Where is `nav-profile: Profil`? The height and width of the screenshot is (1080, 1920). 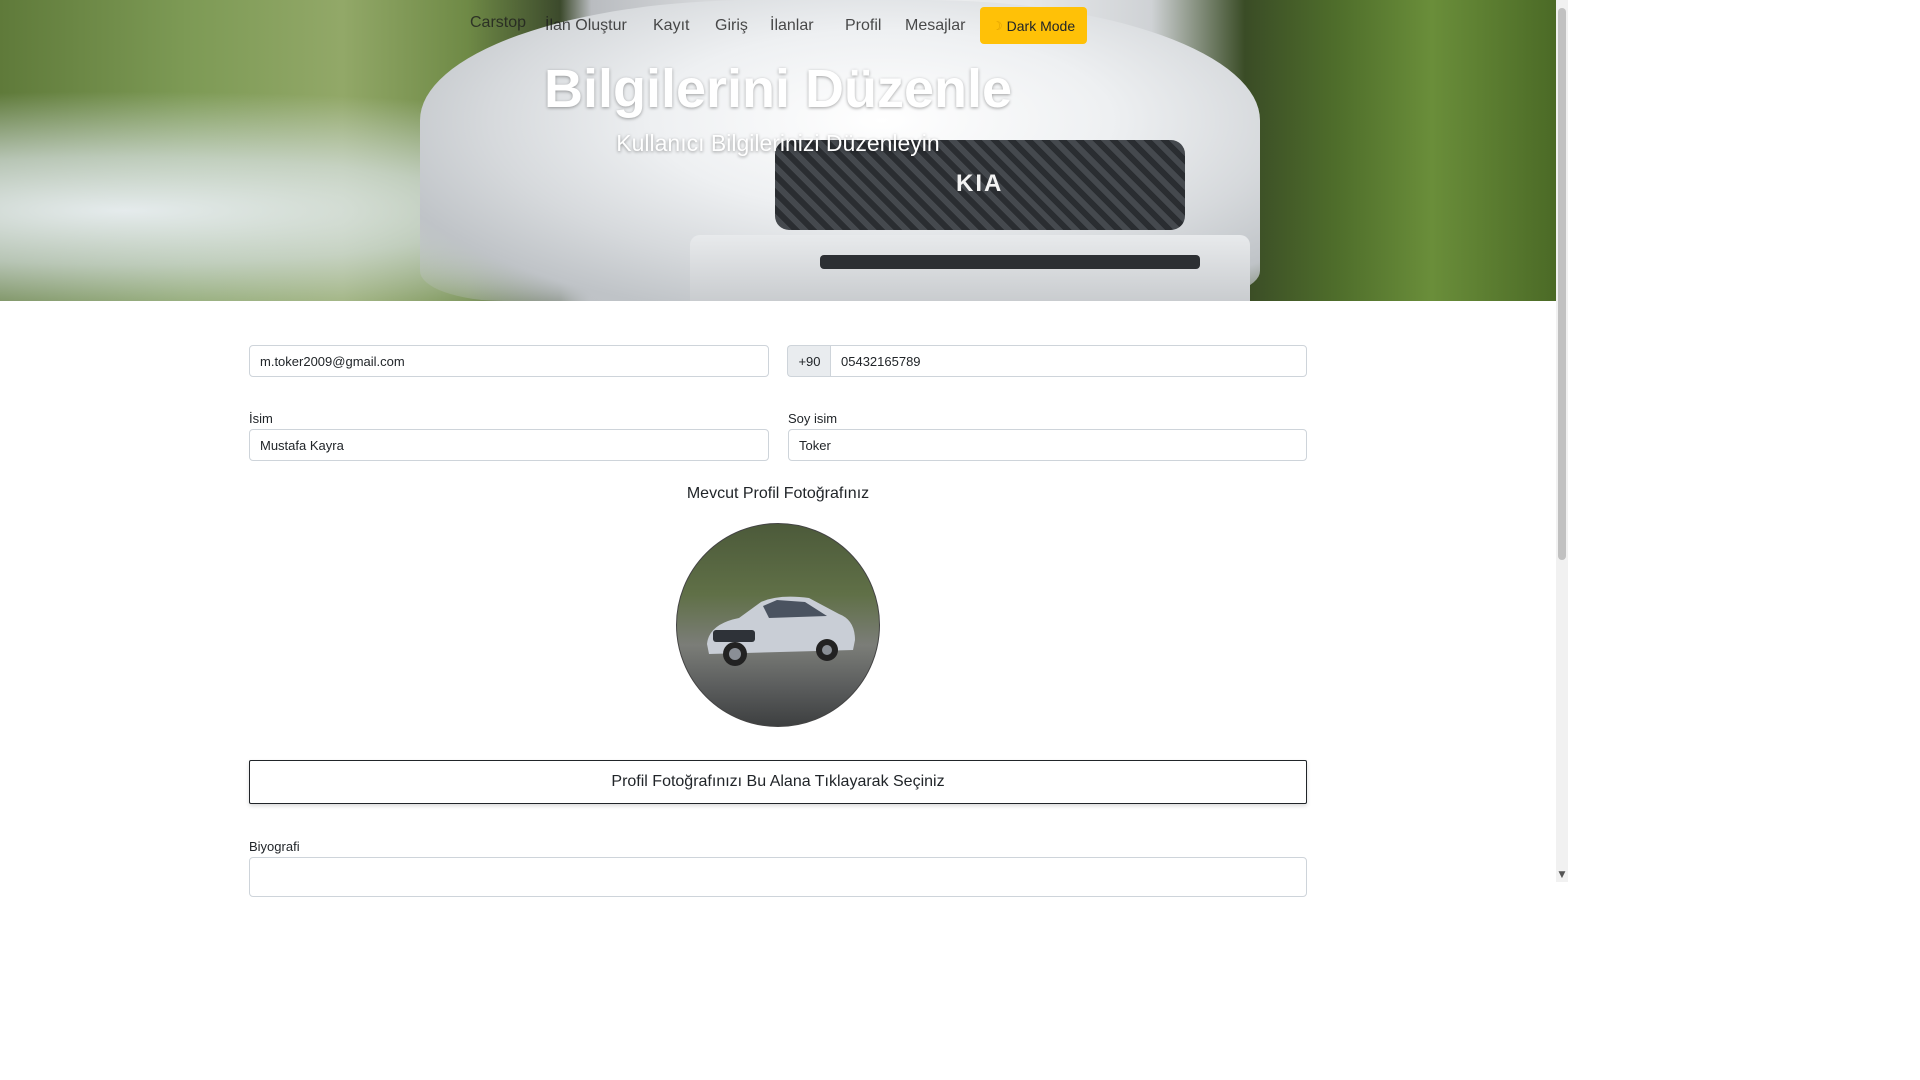 nav-profile: Profil is located at coordinates (863, 26).